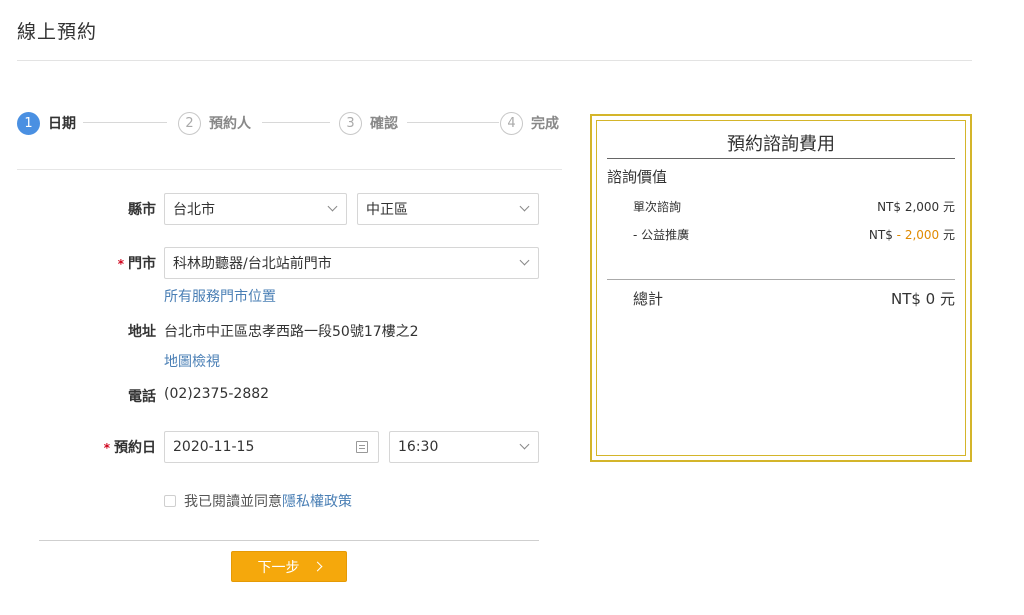  I want to click on step-date: 1 日期, so click(46, 123).